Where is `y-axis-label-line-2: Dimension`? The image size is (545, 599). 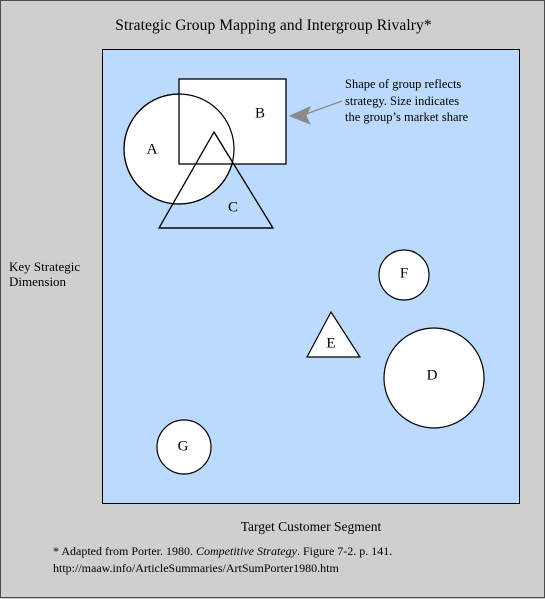
y-axis-label-line-2: Dimension is located at coordinates (38, 281).